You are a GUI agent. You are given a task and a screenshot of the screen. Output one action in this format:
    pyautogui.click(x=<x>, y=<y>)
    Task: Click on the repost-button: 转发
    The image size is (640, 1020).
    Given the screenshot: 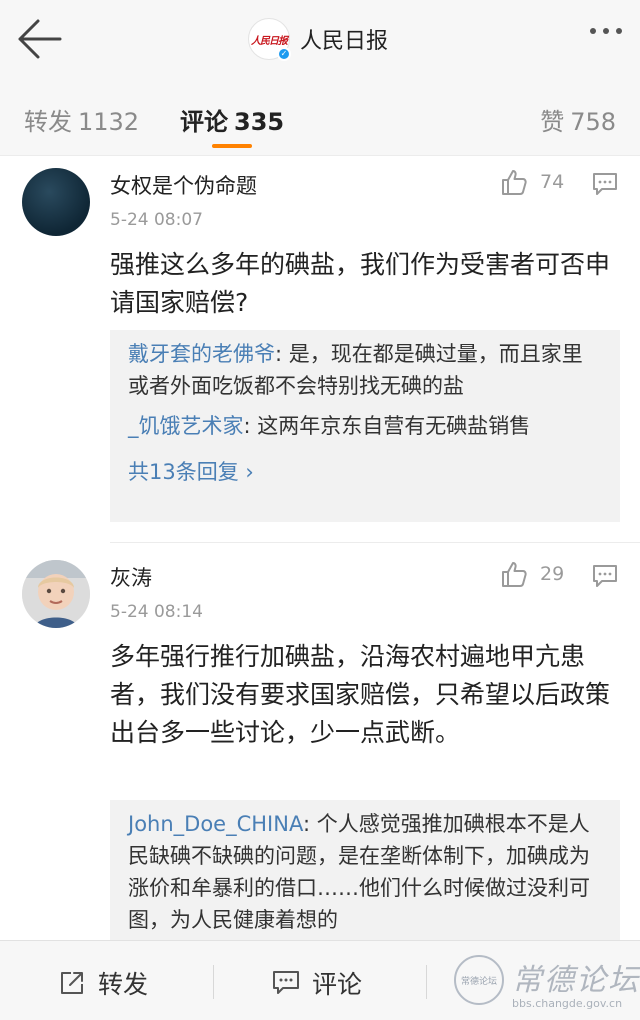 What is the action you would take?
    pyautogui.click(x=103, y=983)
    